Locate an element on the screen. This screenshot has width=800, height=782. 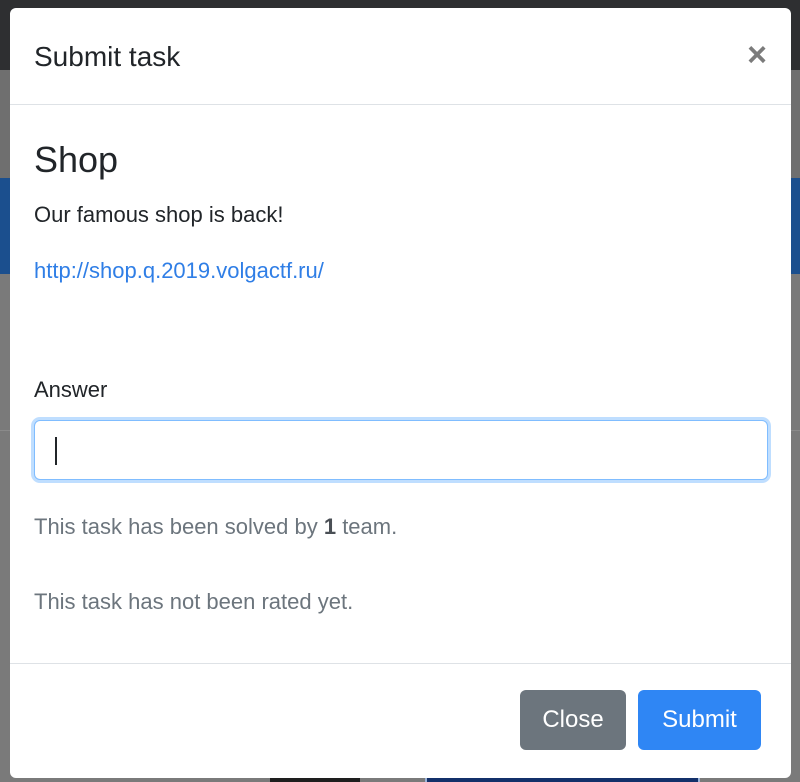
close-button: Close is located at coordinates (573, 720).